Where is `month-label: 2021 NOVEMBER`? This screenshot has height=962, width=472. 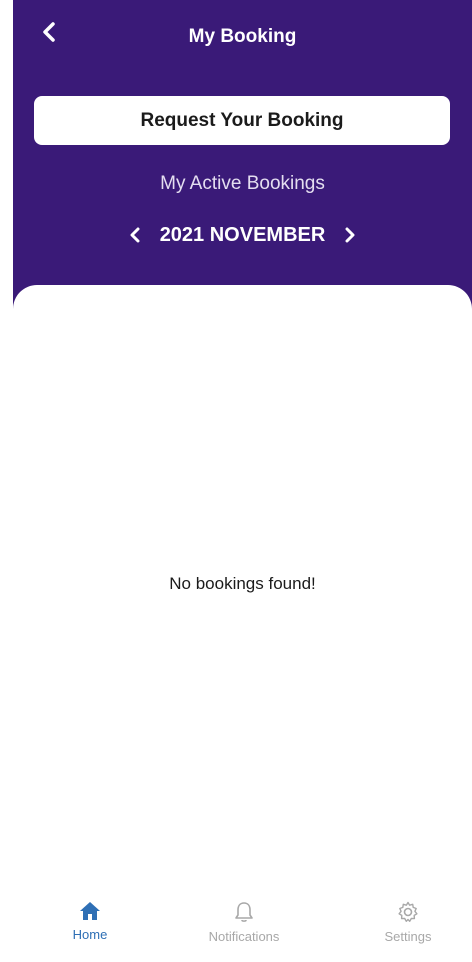
month-label: 2021 NOVEMBER is located at coordinates (242, 234).